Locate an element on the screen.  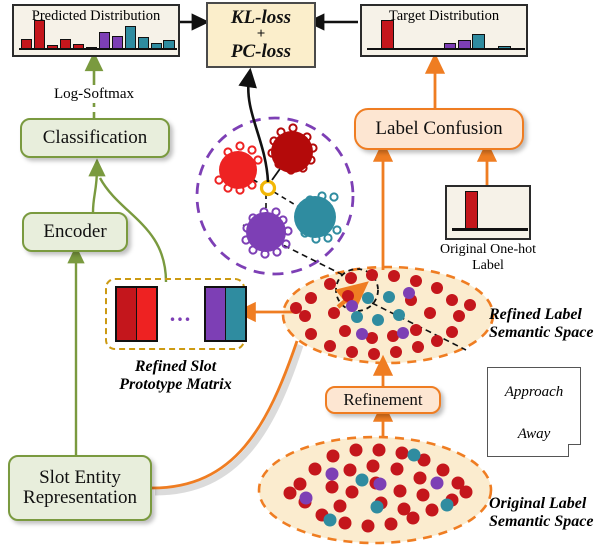
refinement-box: Refinement is located at coordinates (383, 400).